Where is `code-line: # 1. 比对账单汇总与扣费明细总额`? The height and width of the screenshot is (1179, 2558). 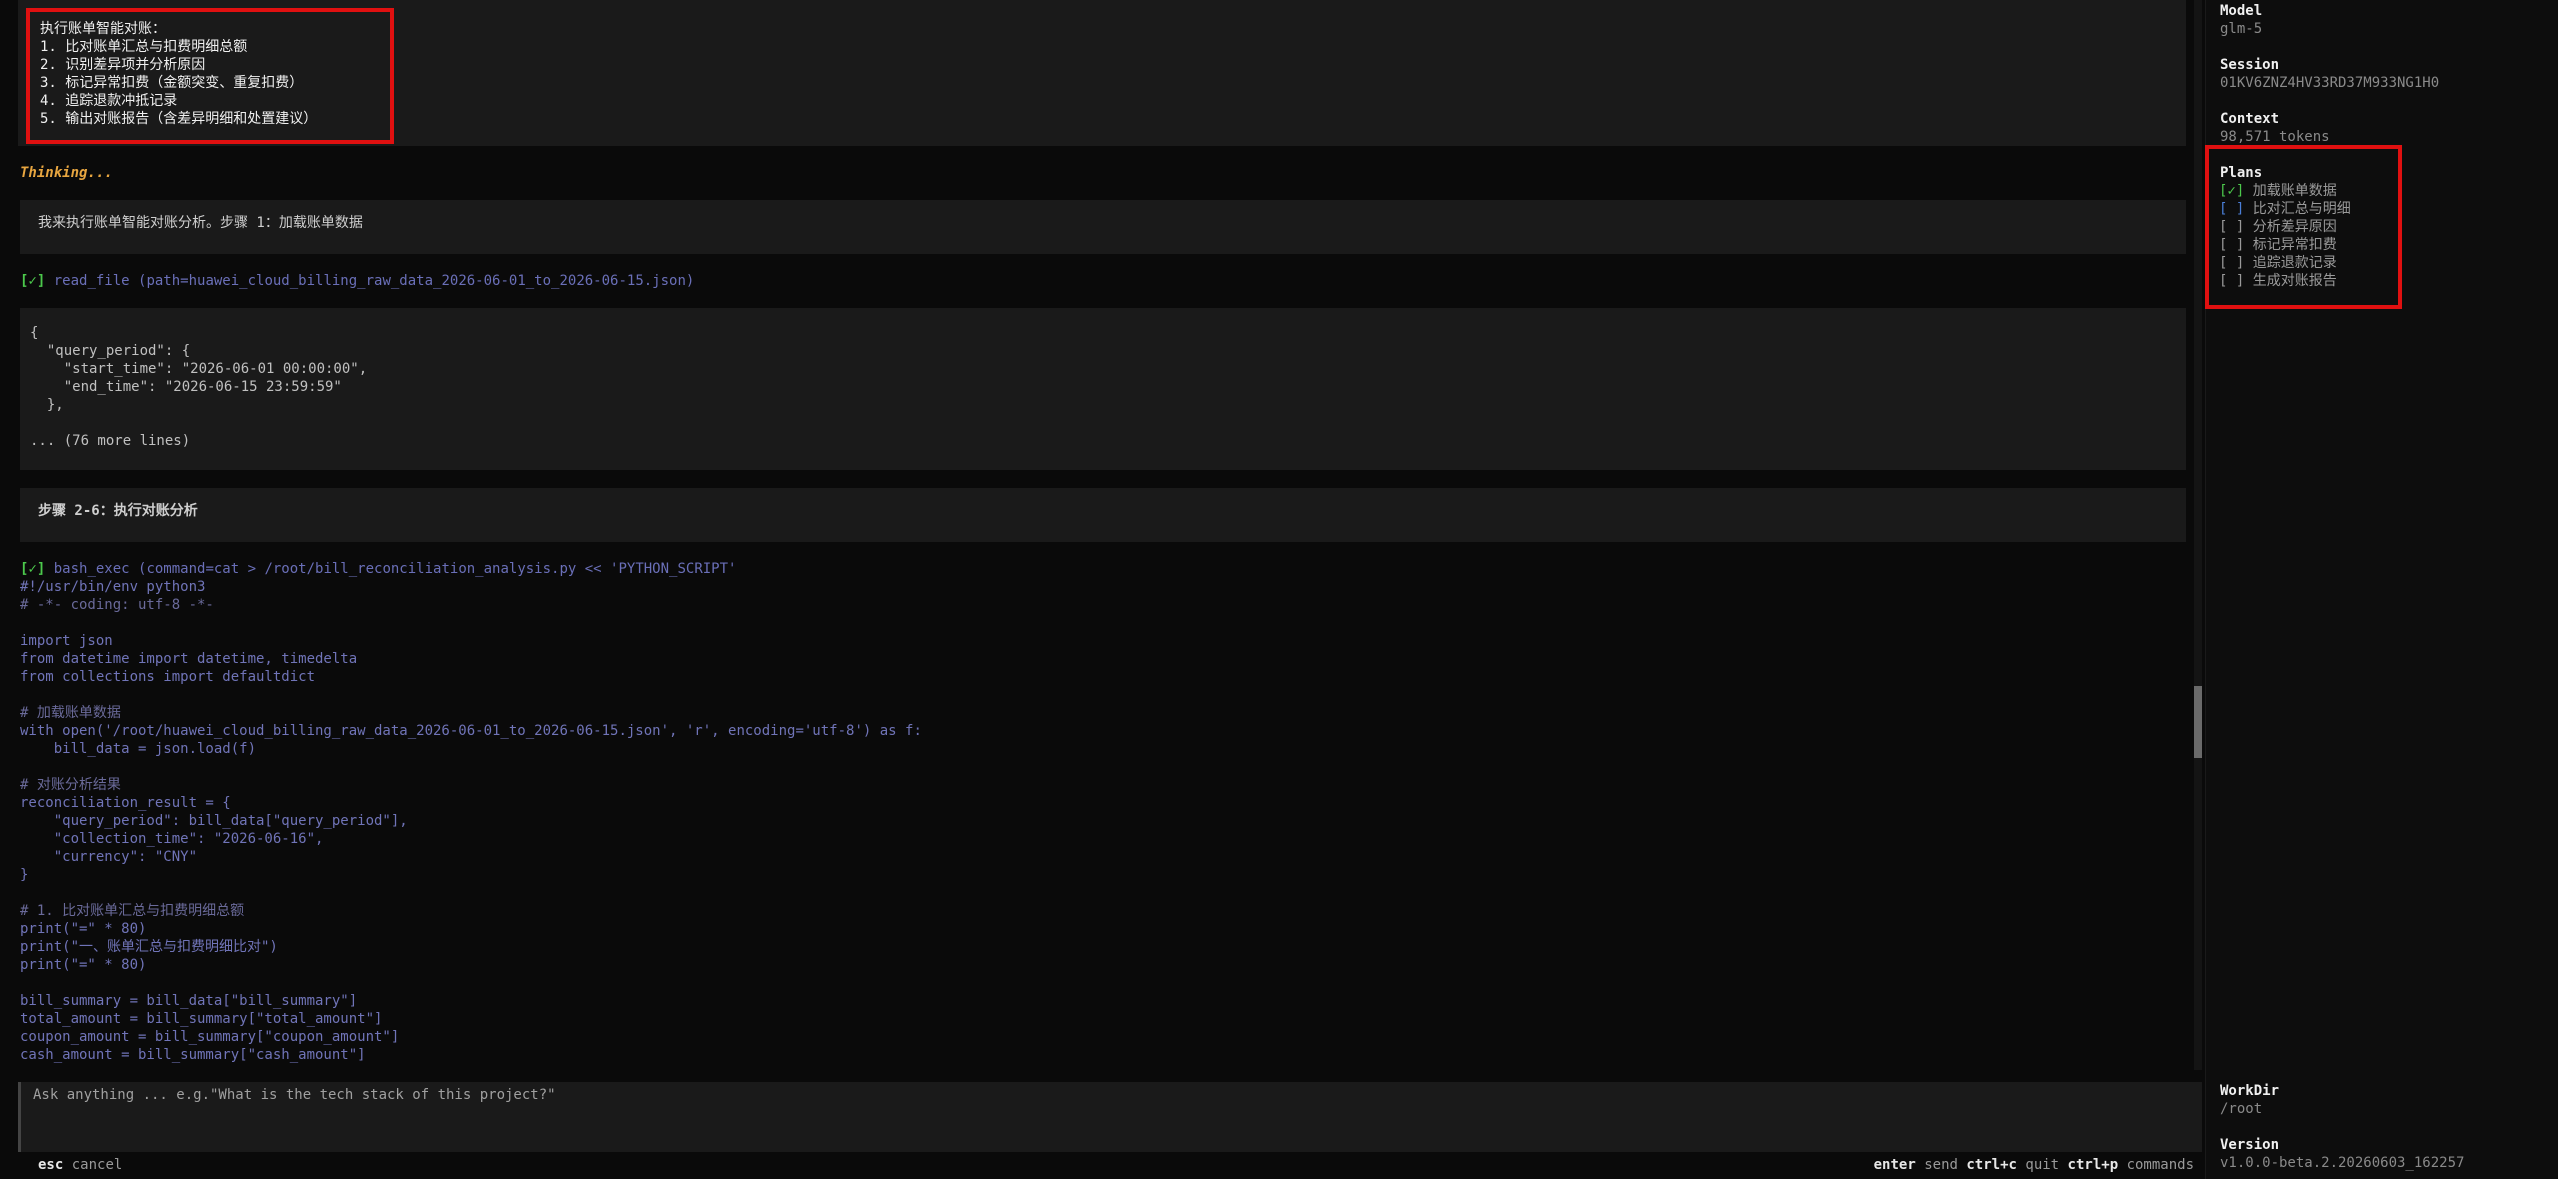
code-line: # 1. 比对账单汇总与扣费明细总额 is located at coordinates (132, 911).